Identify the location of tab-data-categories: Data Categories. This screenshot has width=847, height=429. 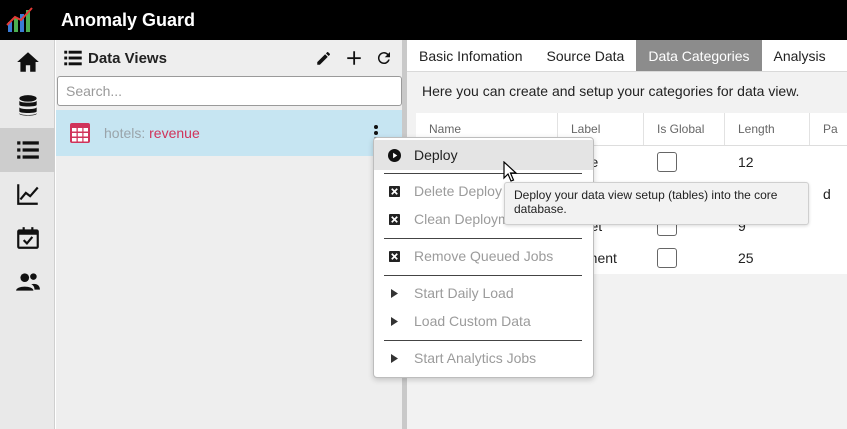
(699, 55).